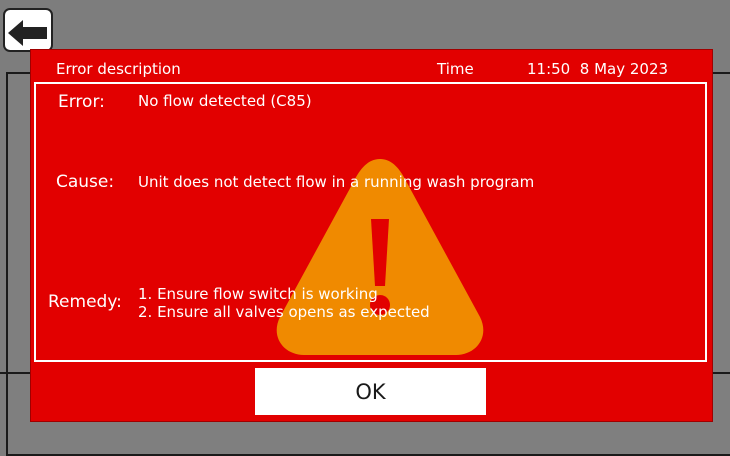  What do you see at coordinates (81, 102) in the screenshot?
I see `error-label: Error:` at bounding box center [81, 102].